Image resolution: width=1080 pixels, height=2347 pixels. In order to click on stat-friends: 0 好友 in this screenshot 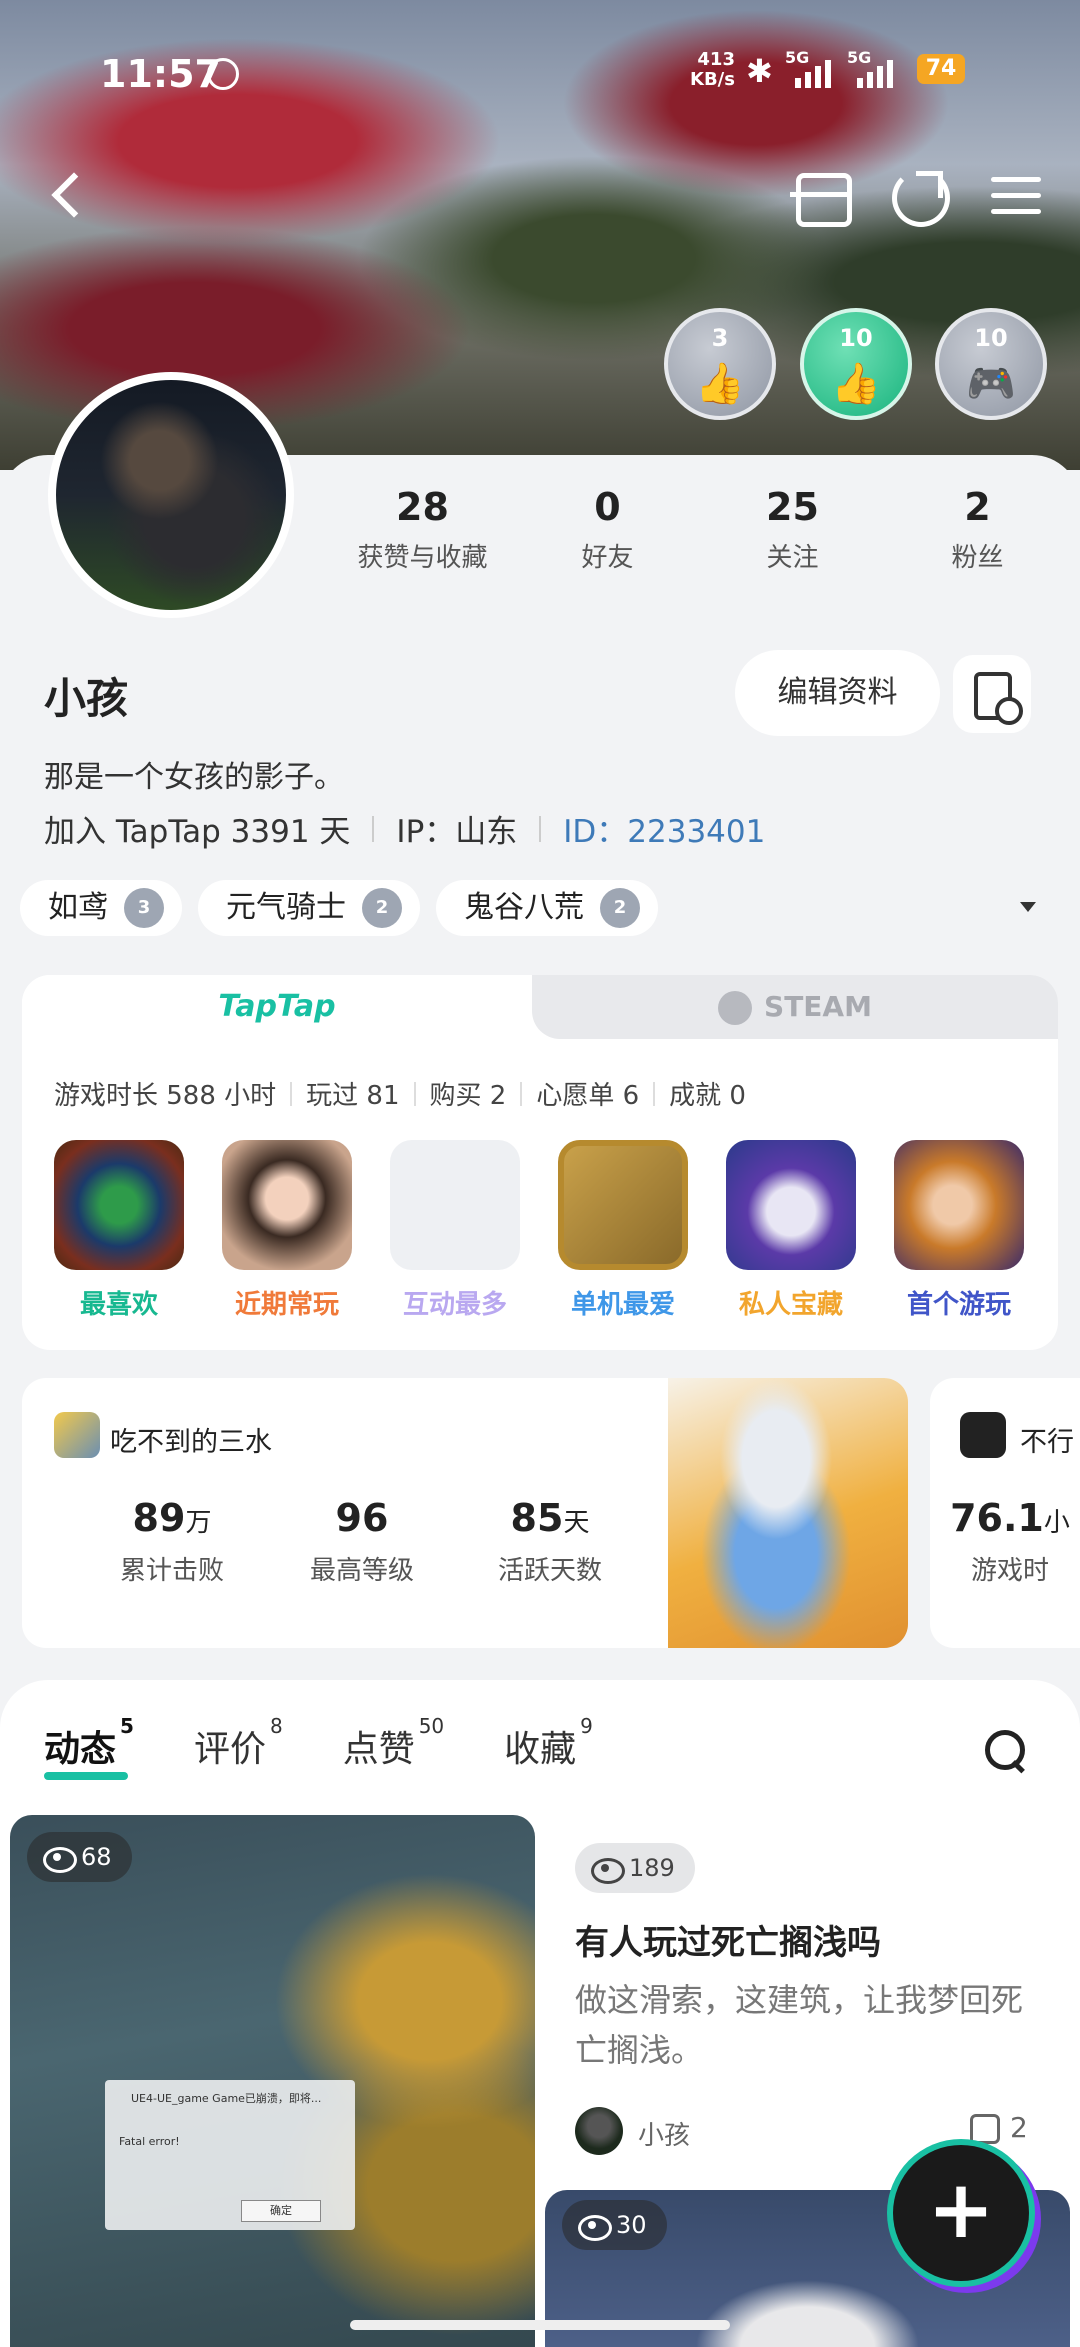, I will do `click(607, 535)`.